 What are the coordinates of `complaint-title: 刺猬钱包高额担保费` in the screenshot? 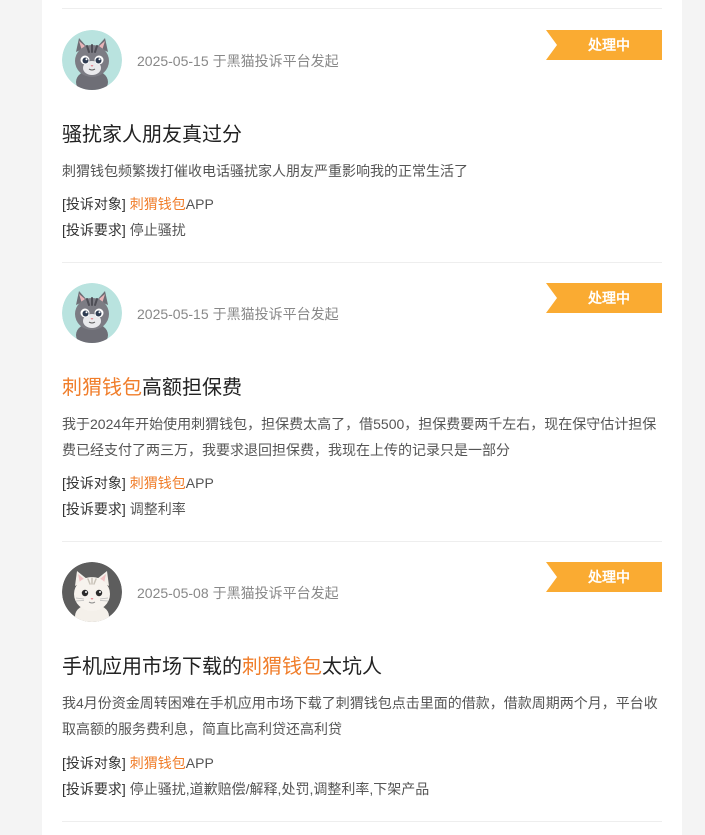 It's located at (152, 385).